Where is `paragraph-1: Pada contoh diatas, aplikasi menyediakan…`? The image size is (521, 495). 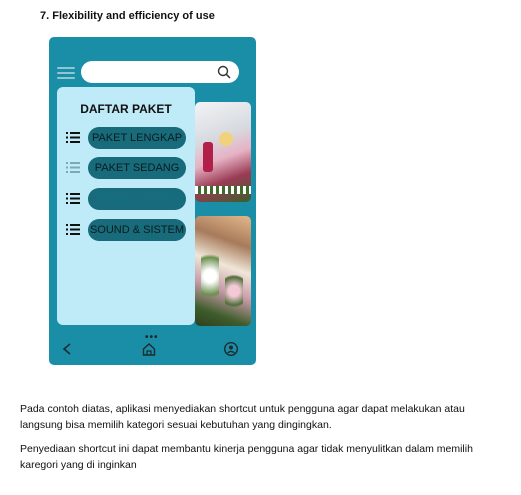 paragraph-1: Pada contoh diatas, aplikasi menyediakan… is located at coordinates (242, 417).